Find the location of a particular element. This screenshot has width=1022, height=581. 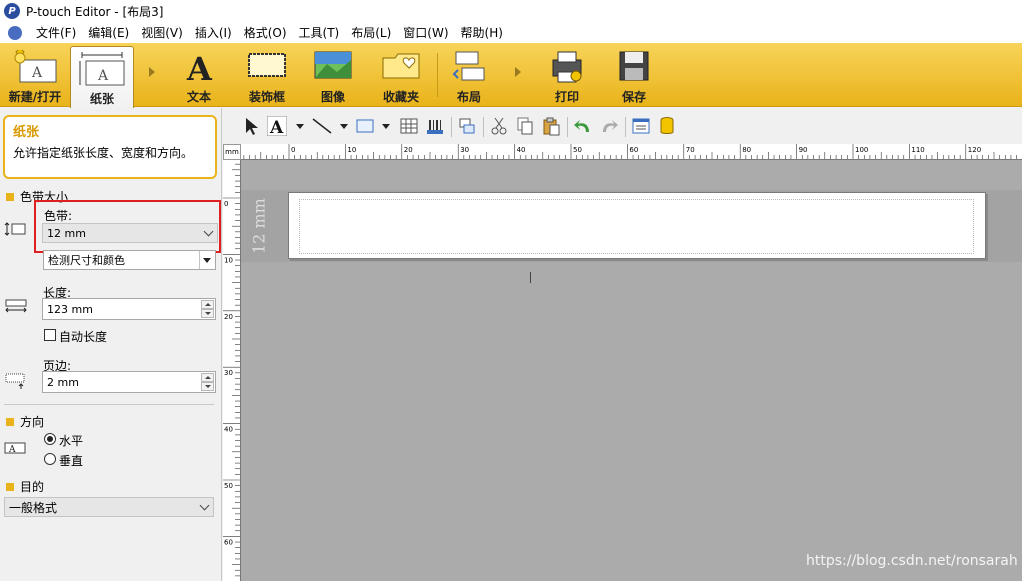

menu-tools: 工具(T) is located at coordinates (319, 32).